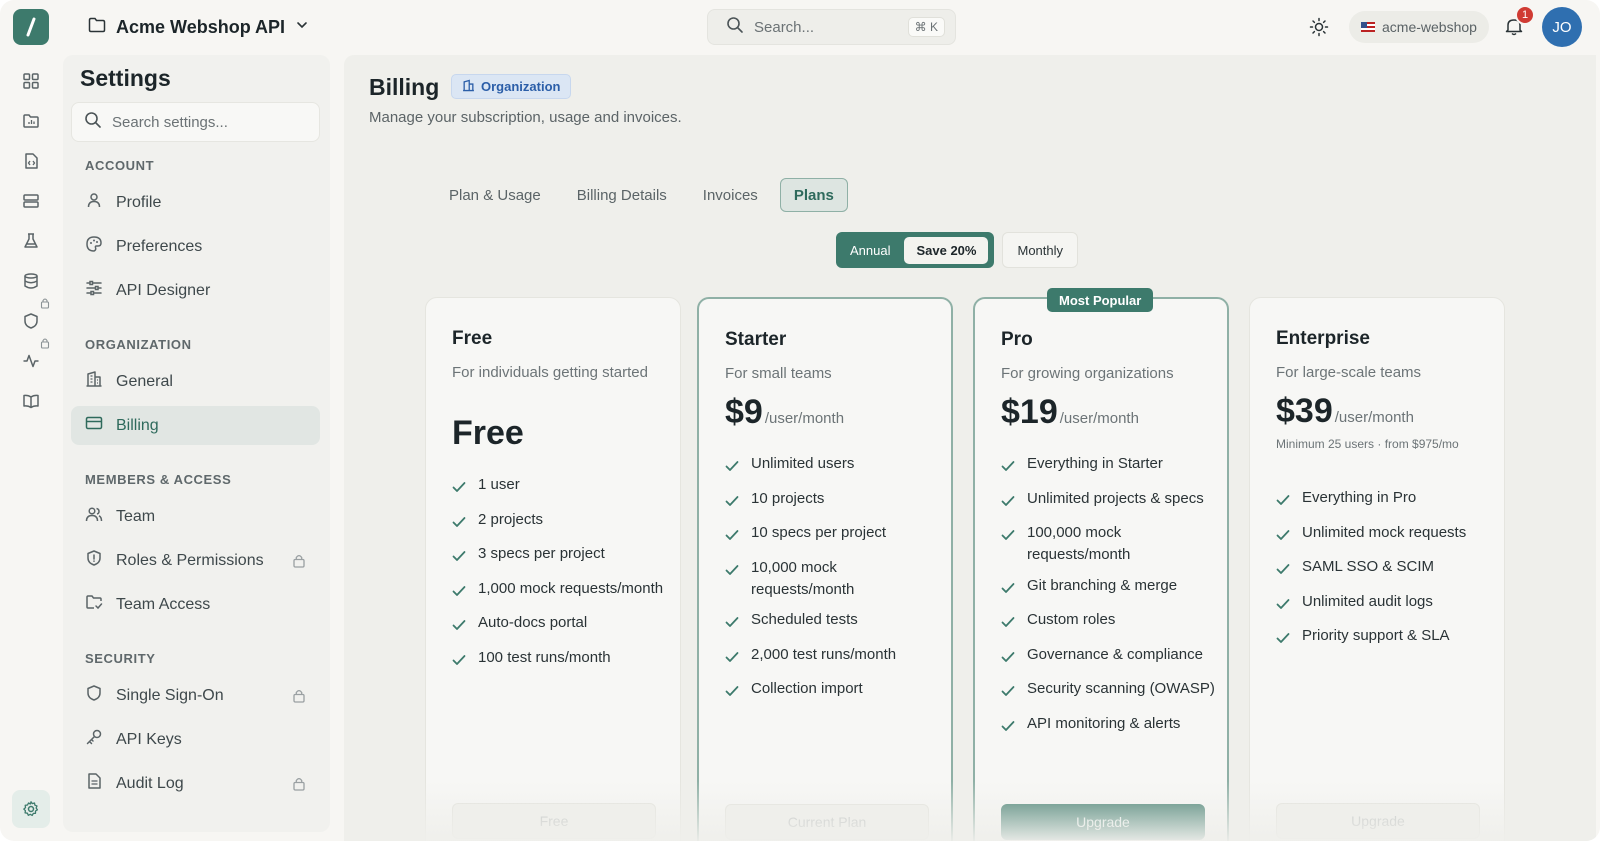  What do you see at coordinates (31, 121) in the screenshot?
I see `folder-chart-icon` at bounding box center [31, 121].